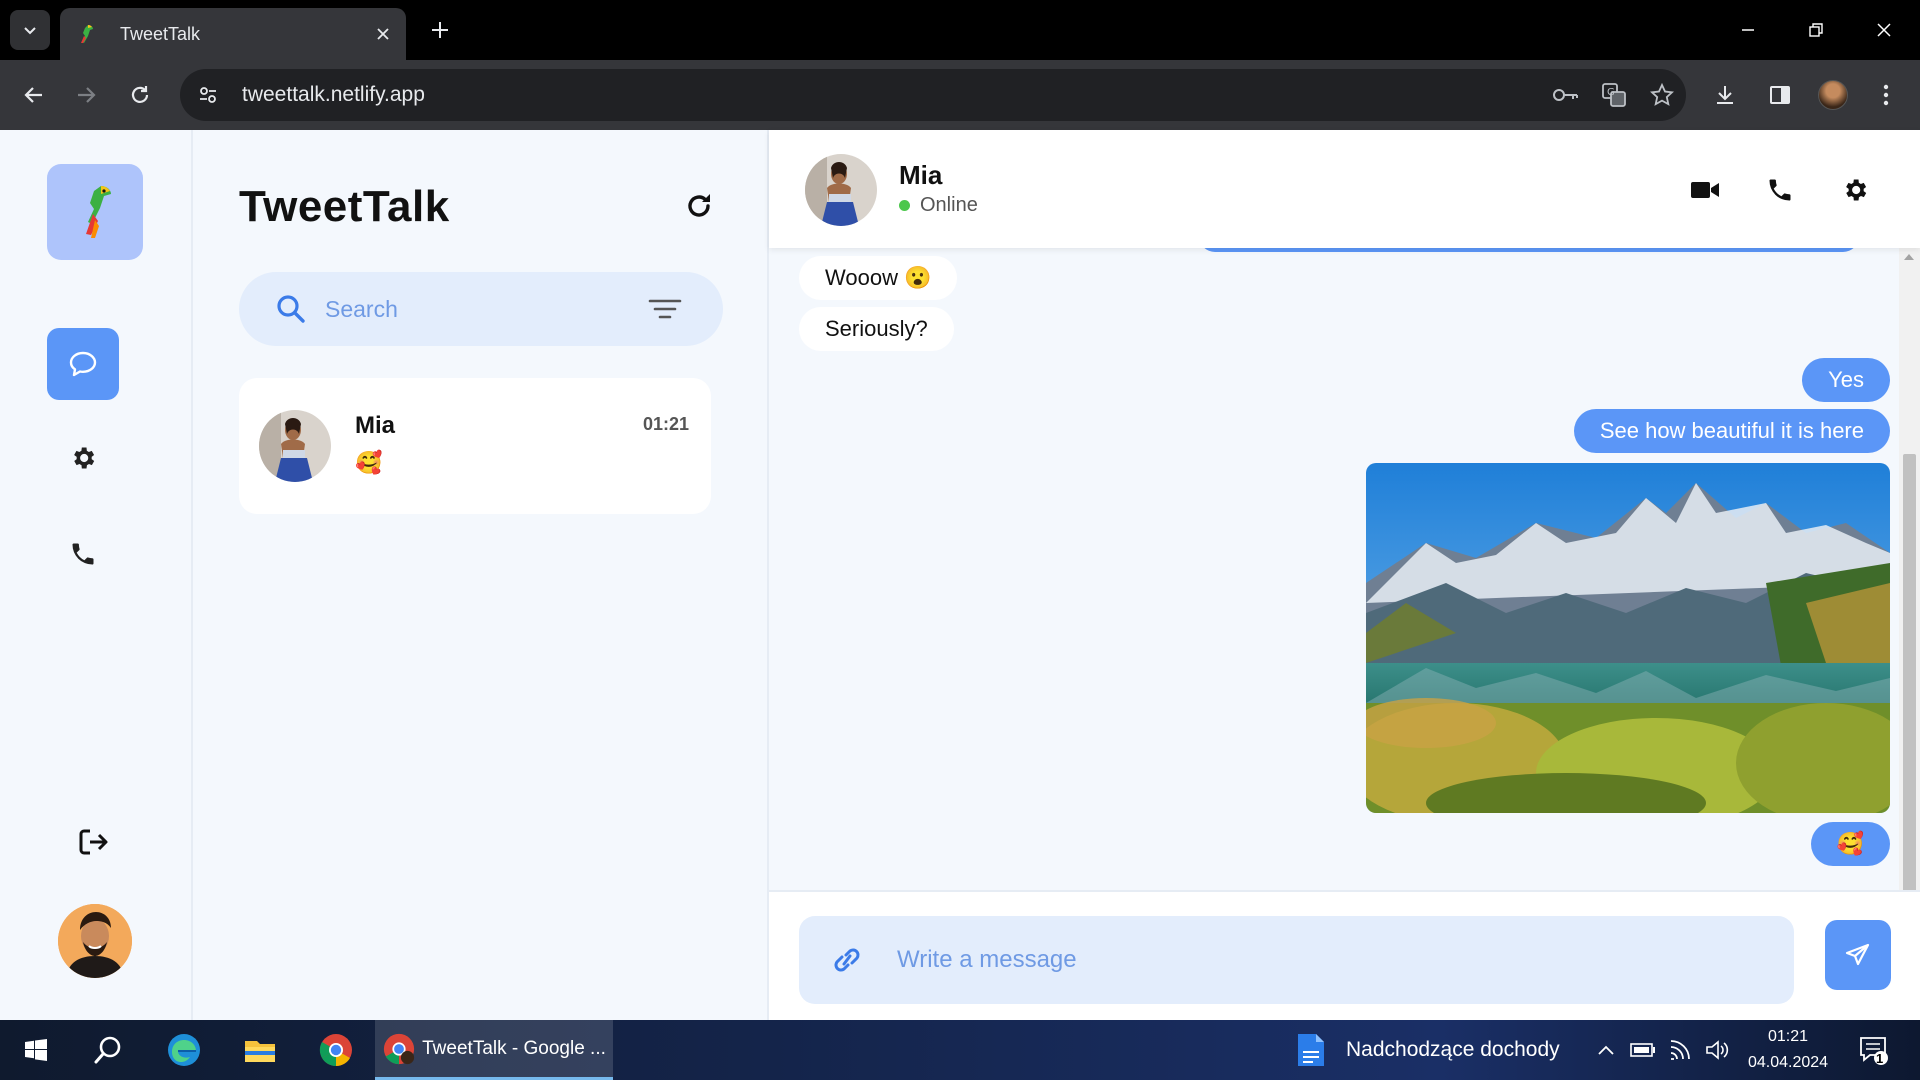 This screenshot has width=1920, height=1080. I want to click on restore-icon, so click(1816, 30).